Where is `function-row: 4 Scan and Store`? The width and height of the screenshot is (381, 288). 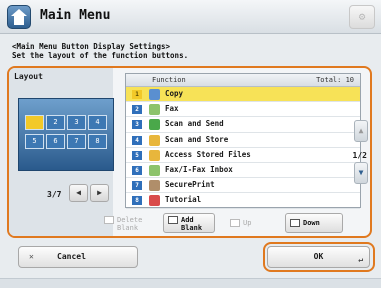 function-row: 4 Scan and Store is located at coordinates (243, 140).